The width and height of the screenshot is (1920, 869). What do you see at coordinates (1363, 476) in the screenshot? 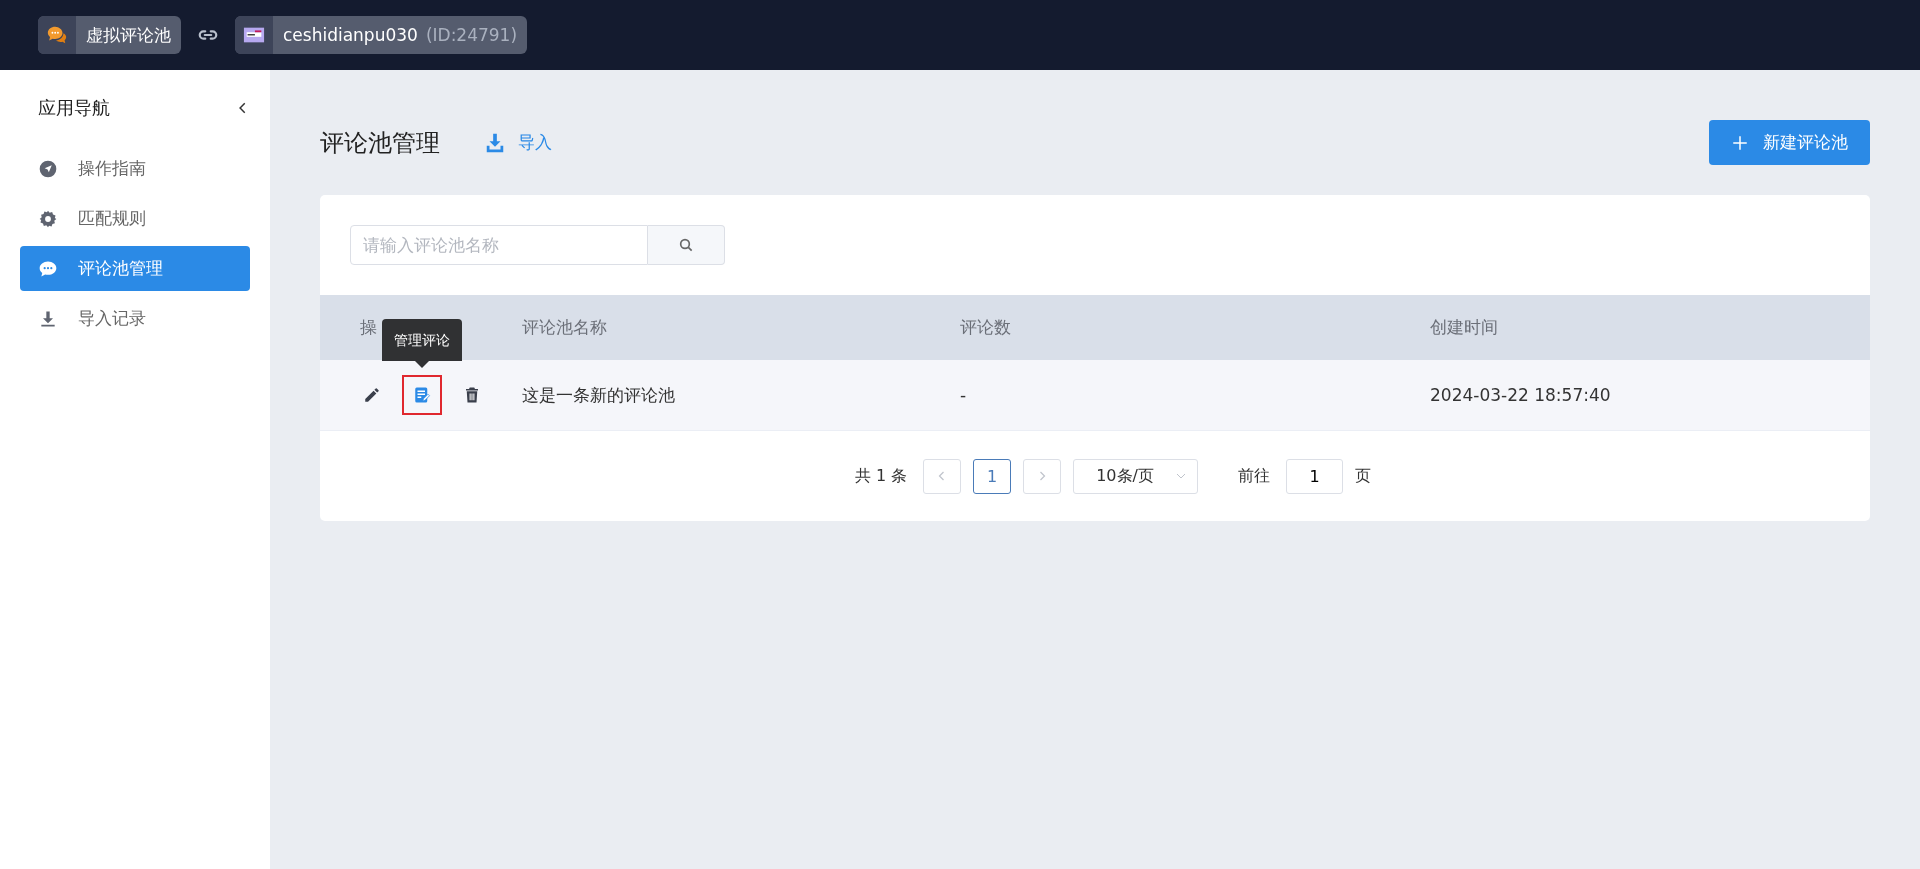
I see `page-unit-label: 页` at bounding box center [1363, 476].